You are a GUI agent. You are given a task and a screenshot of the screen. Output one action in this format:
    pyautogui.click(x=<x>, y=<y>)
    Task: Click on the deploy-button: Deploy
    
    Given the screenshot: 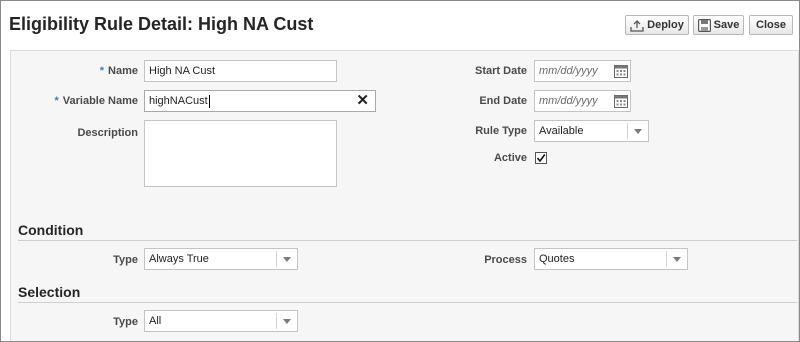 What is the action you would take?
    pyautogui.click(x=657, y=25)
    